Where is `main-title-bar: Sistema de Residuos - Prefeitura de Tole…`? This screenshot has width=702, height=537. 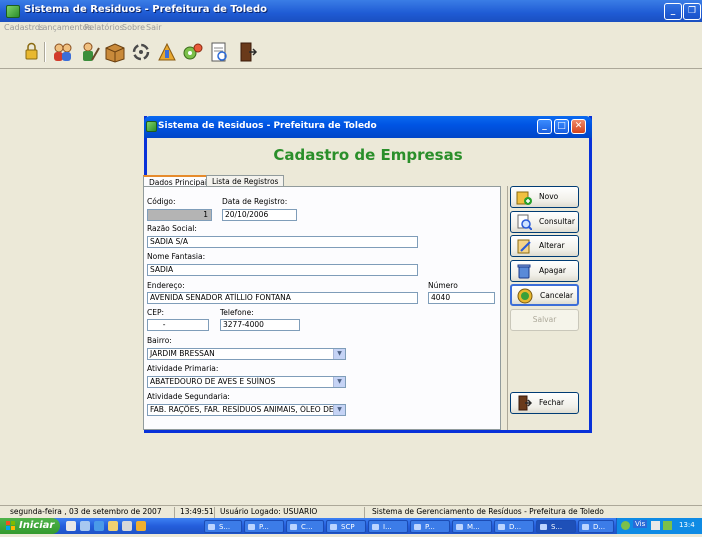
main-title-bar: Sistema de Residuos - Prefeitura de Tole… is located at coordinates (351, 11).